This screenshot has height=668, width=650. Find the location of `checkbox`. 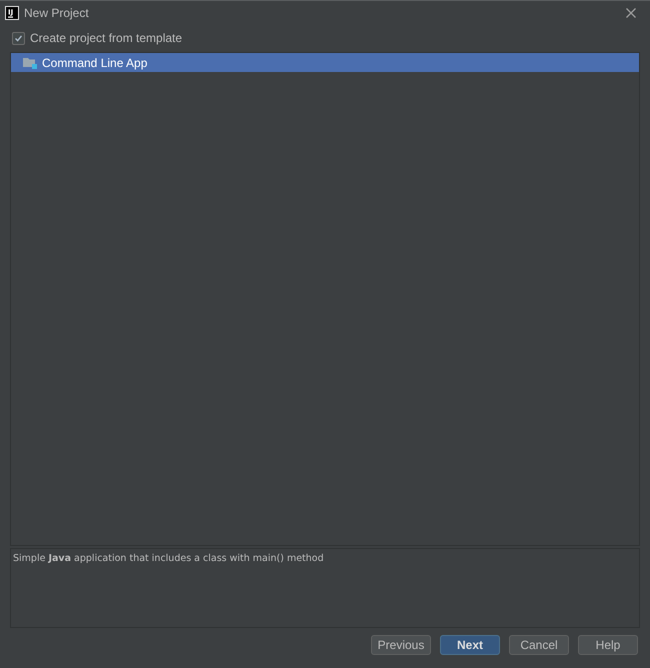

checkbox is located at coordinates (18, 38).